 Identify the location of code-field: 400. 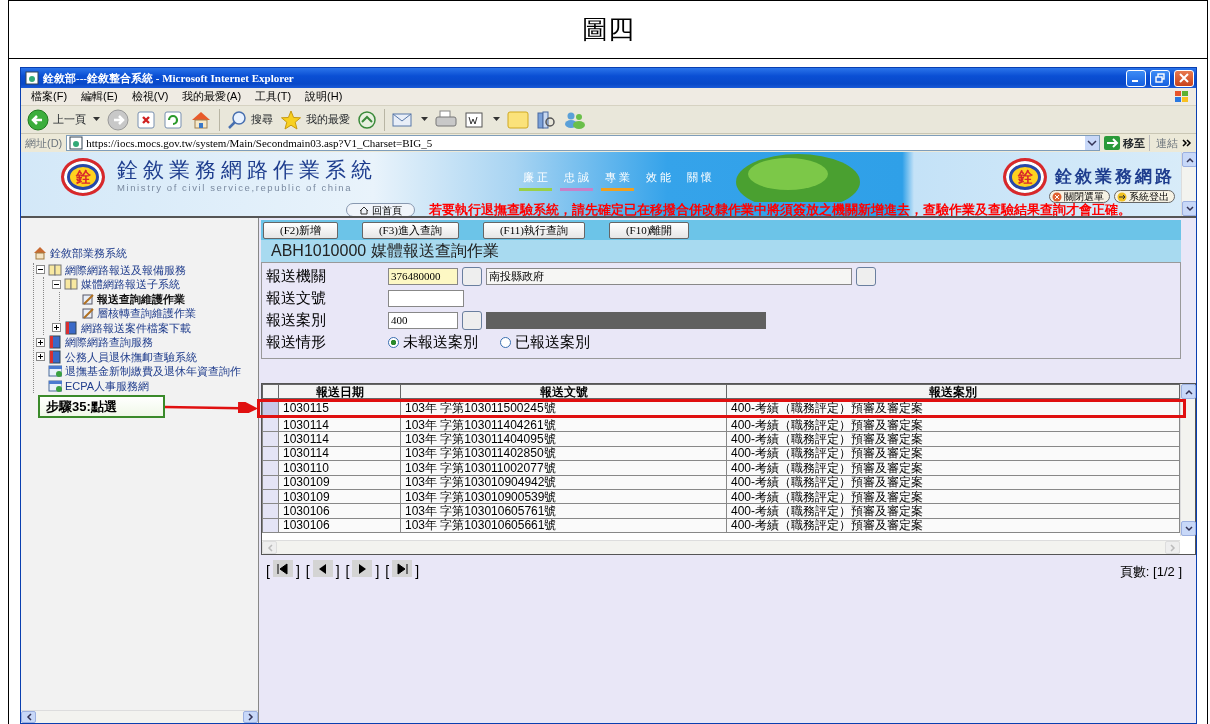
(423, 320).